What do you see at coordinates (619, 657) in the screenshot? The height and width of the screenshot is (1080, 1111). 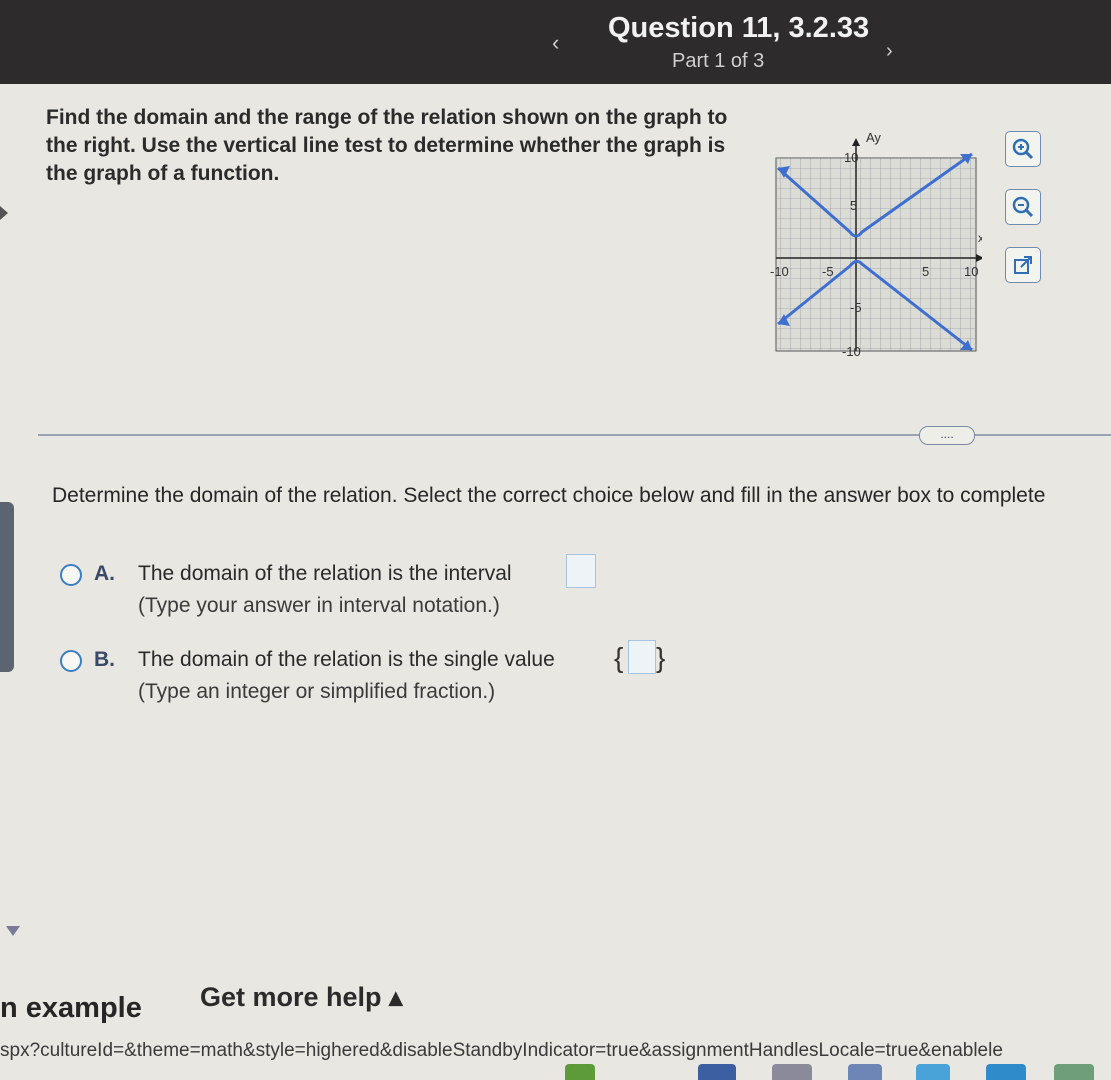 I see `choice-b-open-brace: {` at bounding box center [619, 657].